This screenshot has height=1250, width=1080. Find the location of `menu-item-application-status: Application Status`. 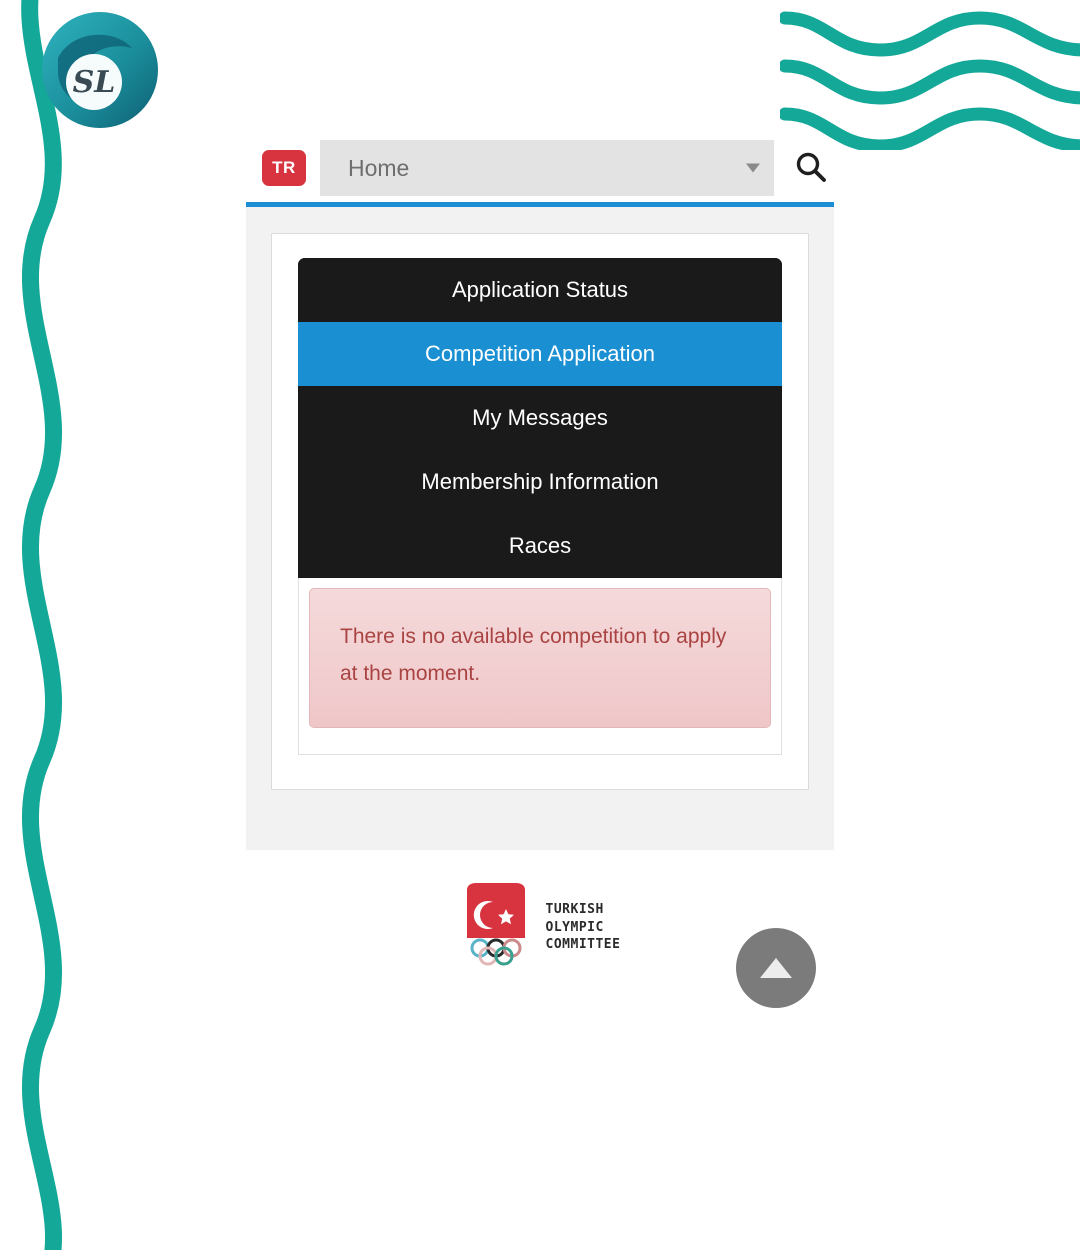

menu-item-application-status: Application Status is located at coordinates (540, 290).